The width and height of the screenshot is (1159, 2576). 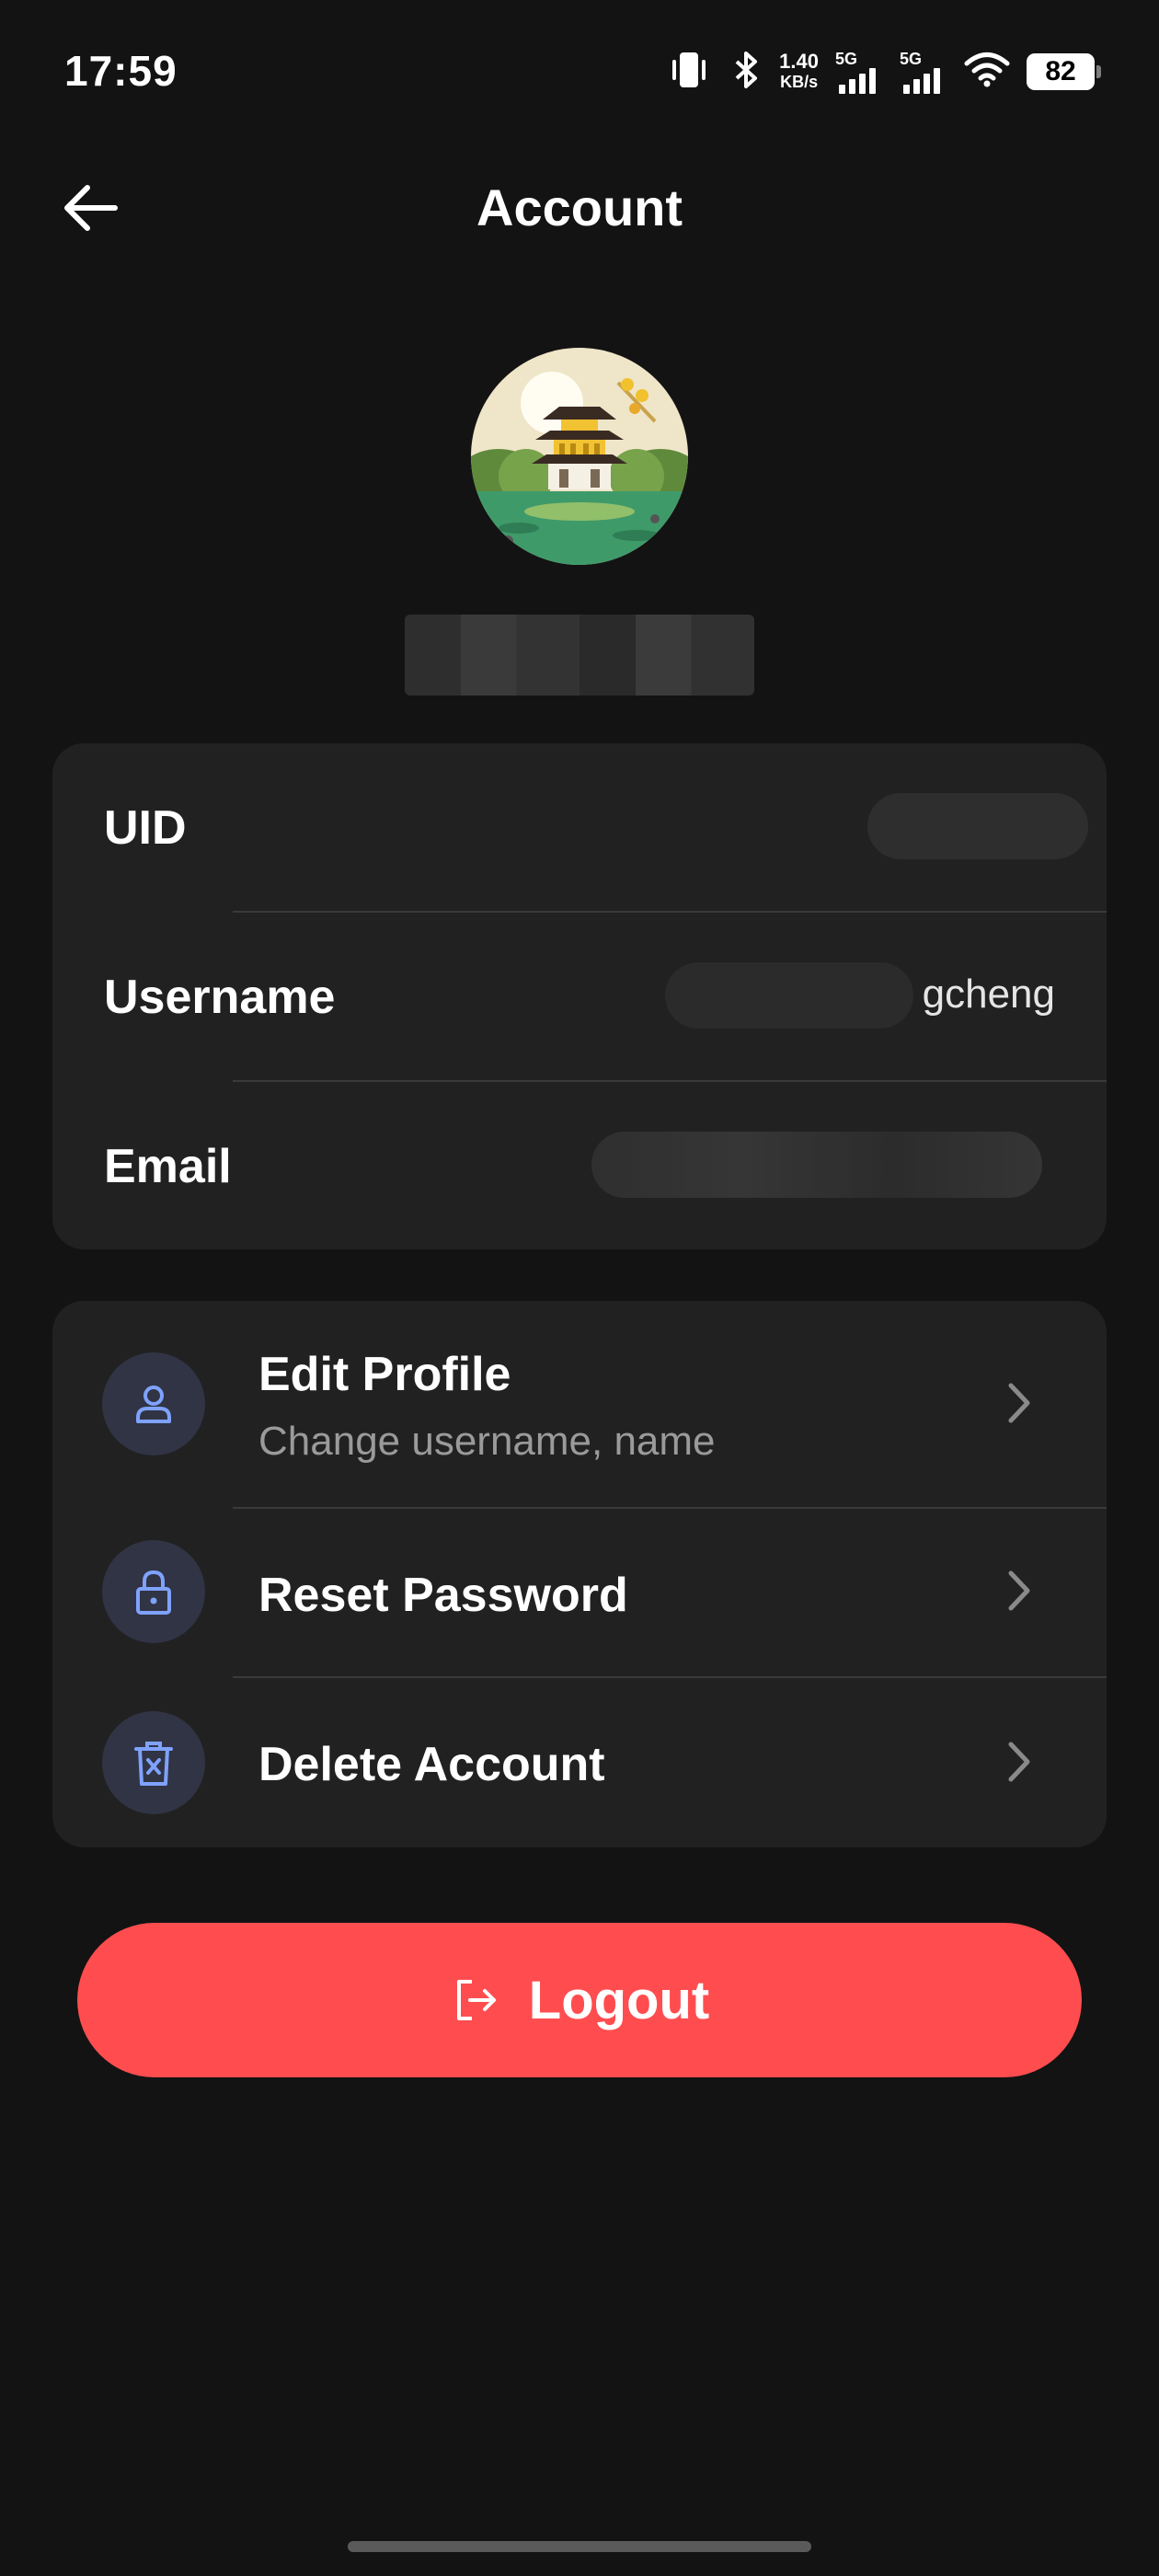 I want to click on logout-label: Logout, so click(x=619, y=2000).